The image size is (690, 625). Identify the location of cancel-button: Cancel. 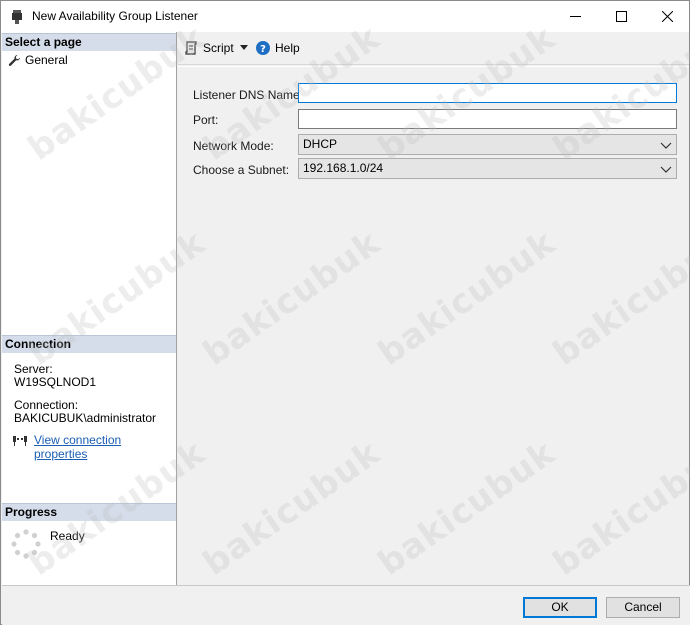
(643, 607).